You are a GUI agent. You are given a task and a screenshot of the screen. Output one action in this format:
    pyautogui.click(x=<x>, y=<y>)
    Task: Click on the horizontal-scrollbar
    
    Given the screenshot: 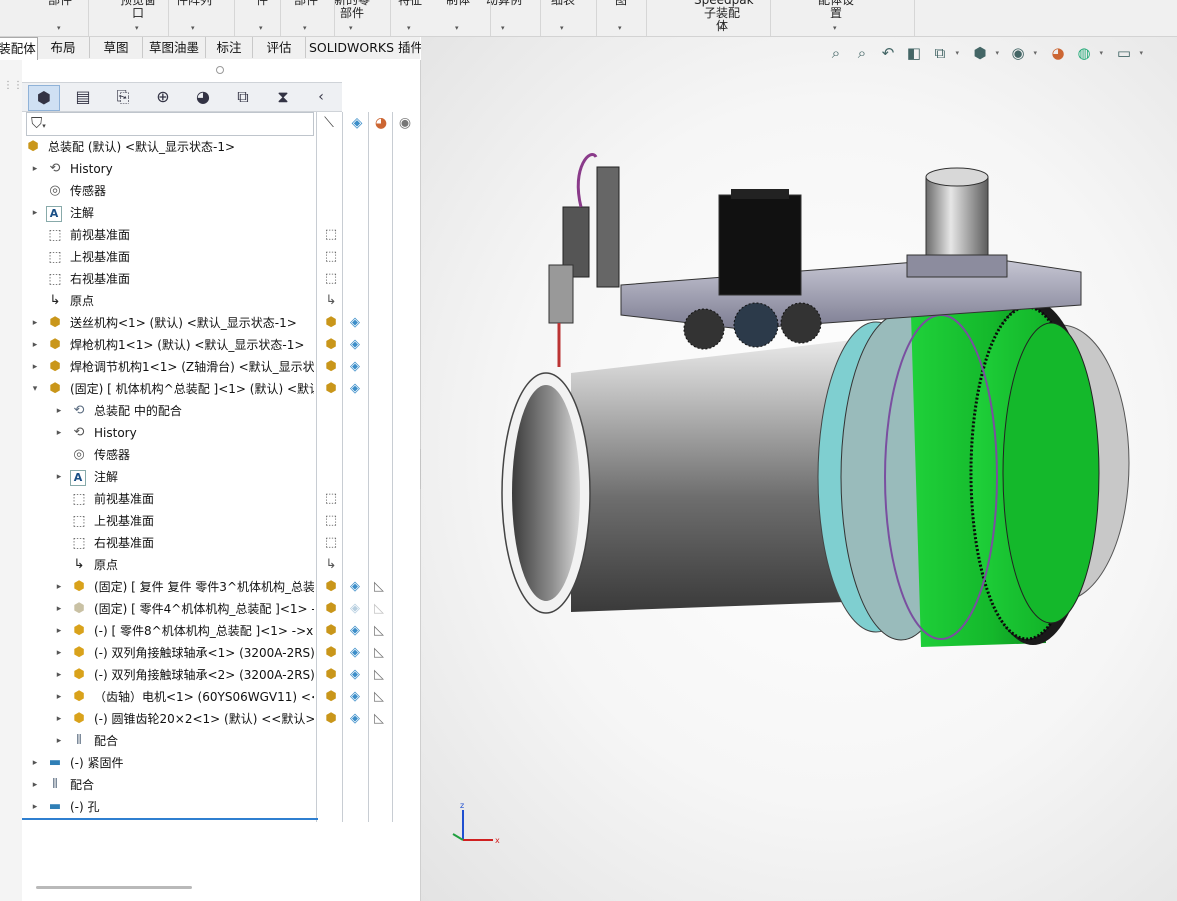 What is the action you would take?
    pyautogui.click(x=114, y=887)
    